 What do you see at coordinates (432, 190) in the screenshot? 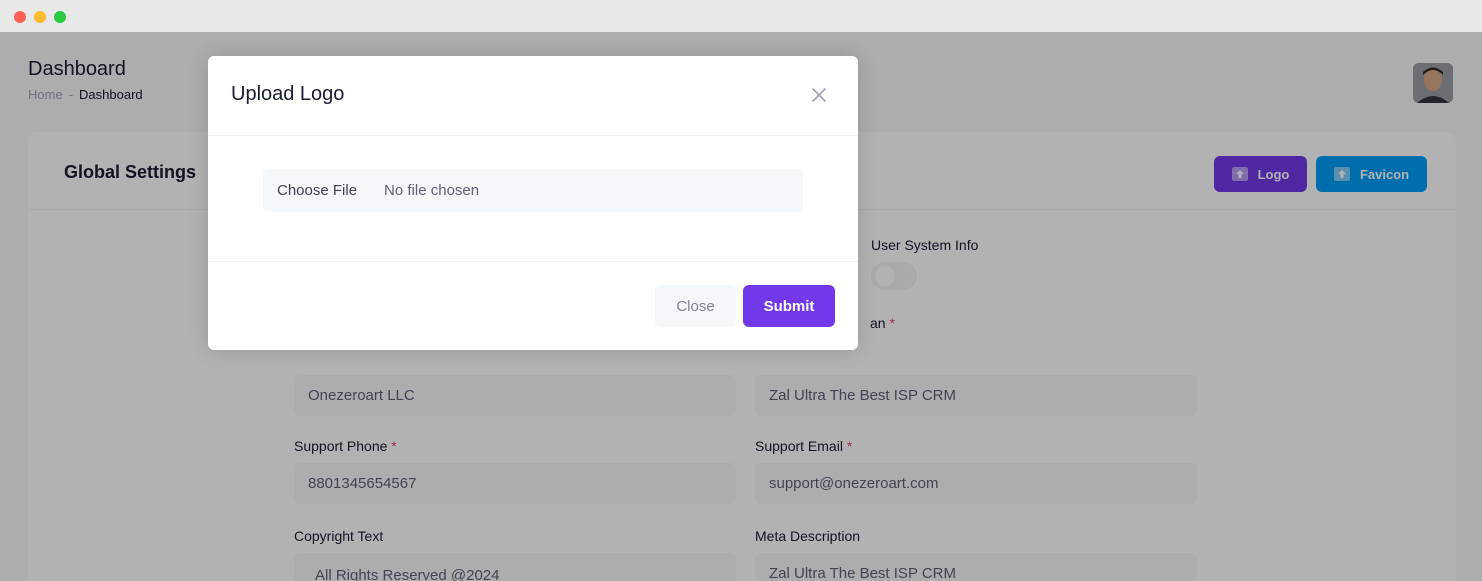
I see `file-status-text: No file chosen` at bounding box center [432, 190].